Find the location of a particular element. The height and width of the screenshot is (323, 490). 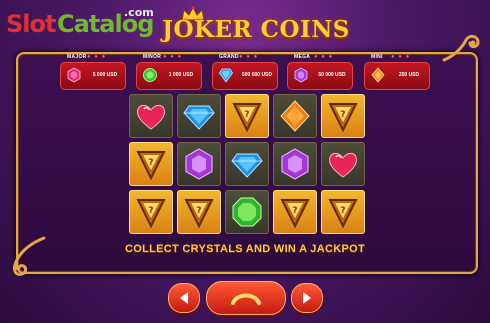

grid-cell-r2c5 is located at coordinates (343, 164).